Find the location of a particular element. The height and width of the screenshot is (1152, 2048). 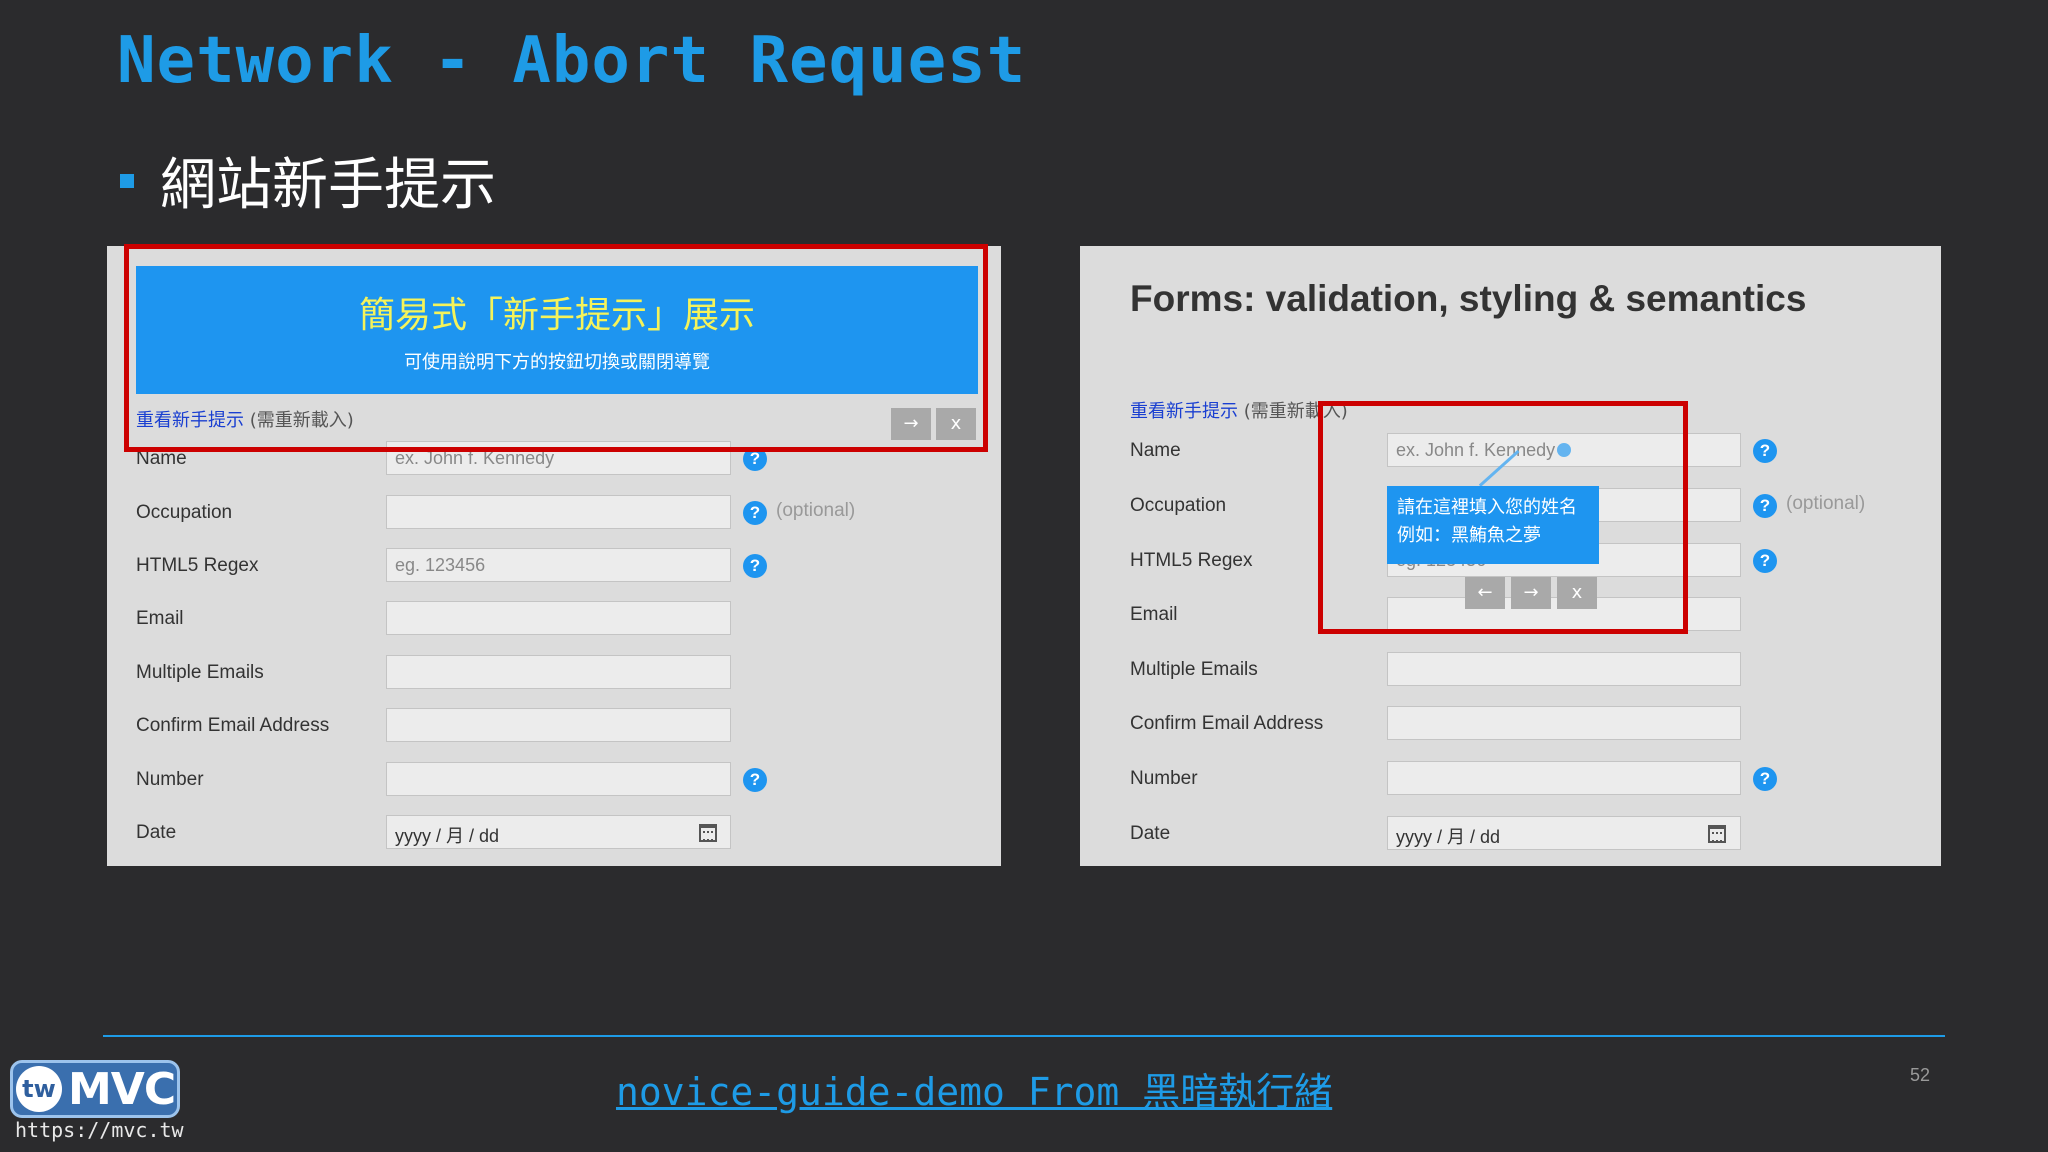

logo-tw-icon: tw is located at coordinates (39, 1089).